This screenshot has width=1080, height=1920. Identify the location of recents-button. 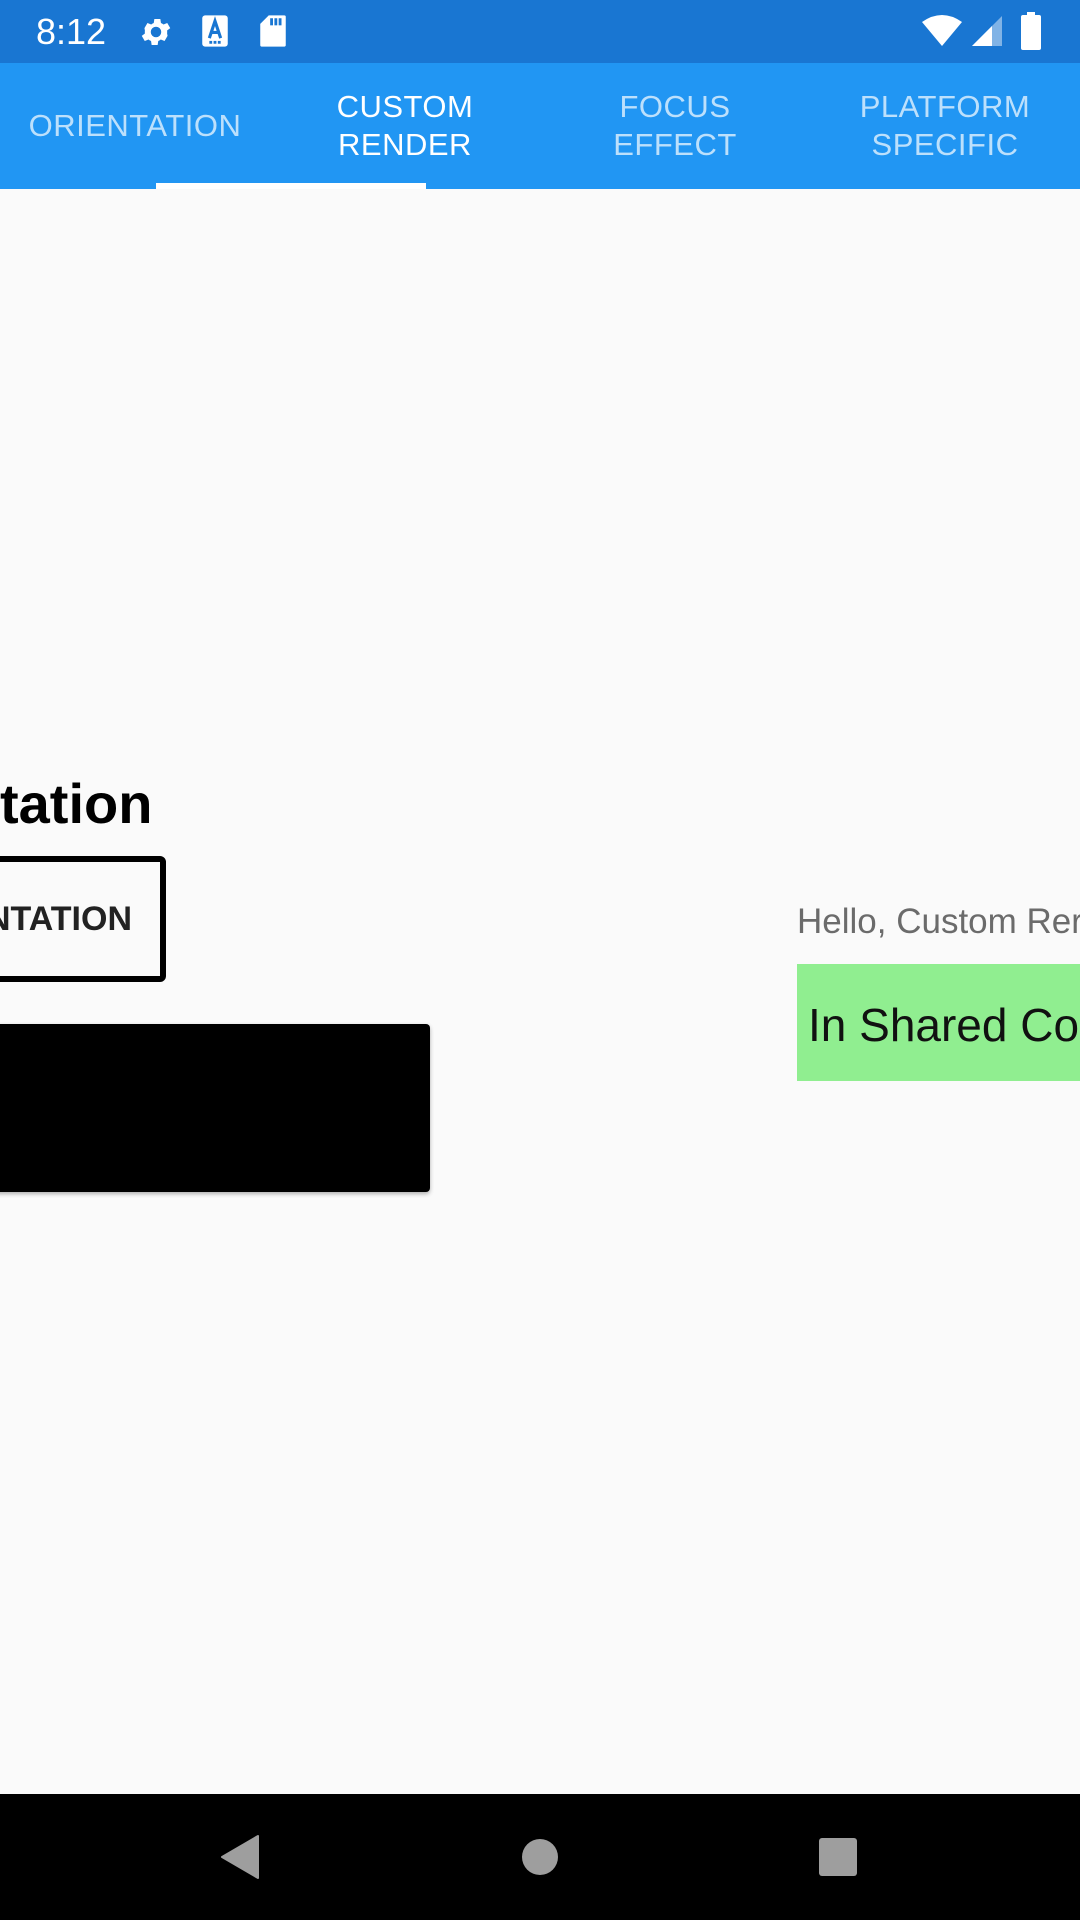
(838, 1857).